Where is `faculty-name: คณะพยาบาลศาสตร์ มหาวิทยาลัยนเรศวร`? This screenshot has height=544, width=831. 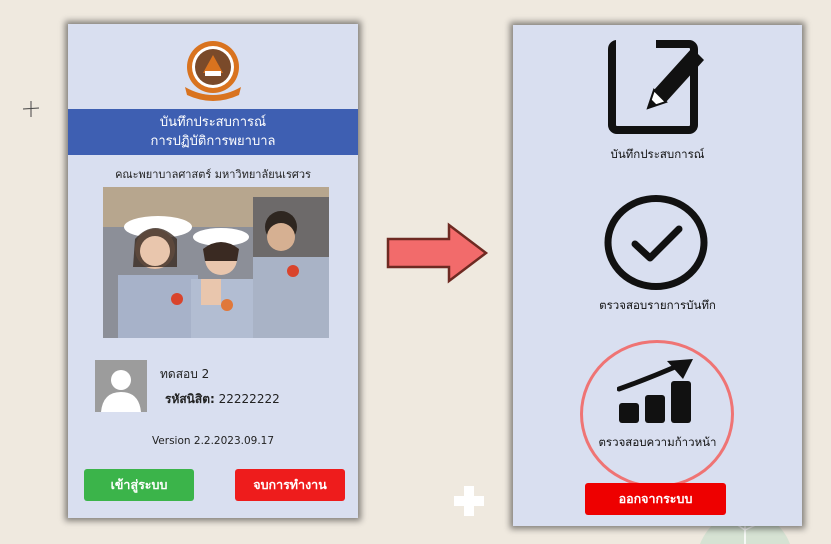 faculty-name: คณะพยาบาลศาสตร์ มหาวิทยาลัยนเรศวร is located at coordinates (213, 174).